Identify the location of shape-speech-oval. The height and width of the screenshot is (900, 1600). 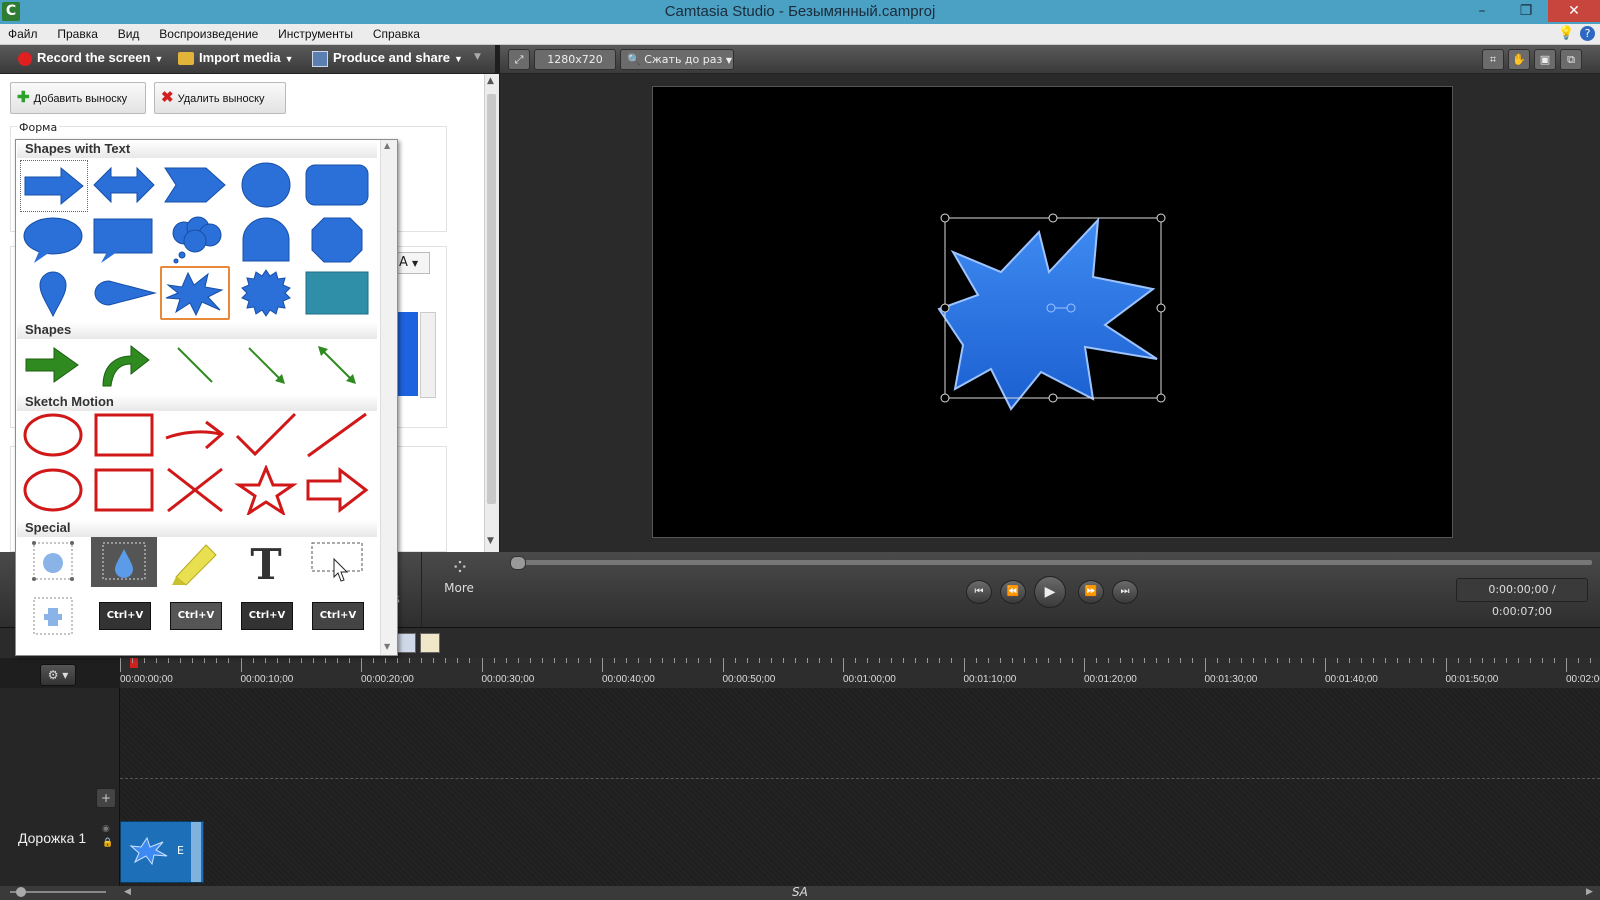
(53, 240).